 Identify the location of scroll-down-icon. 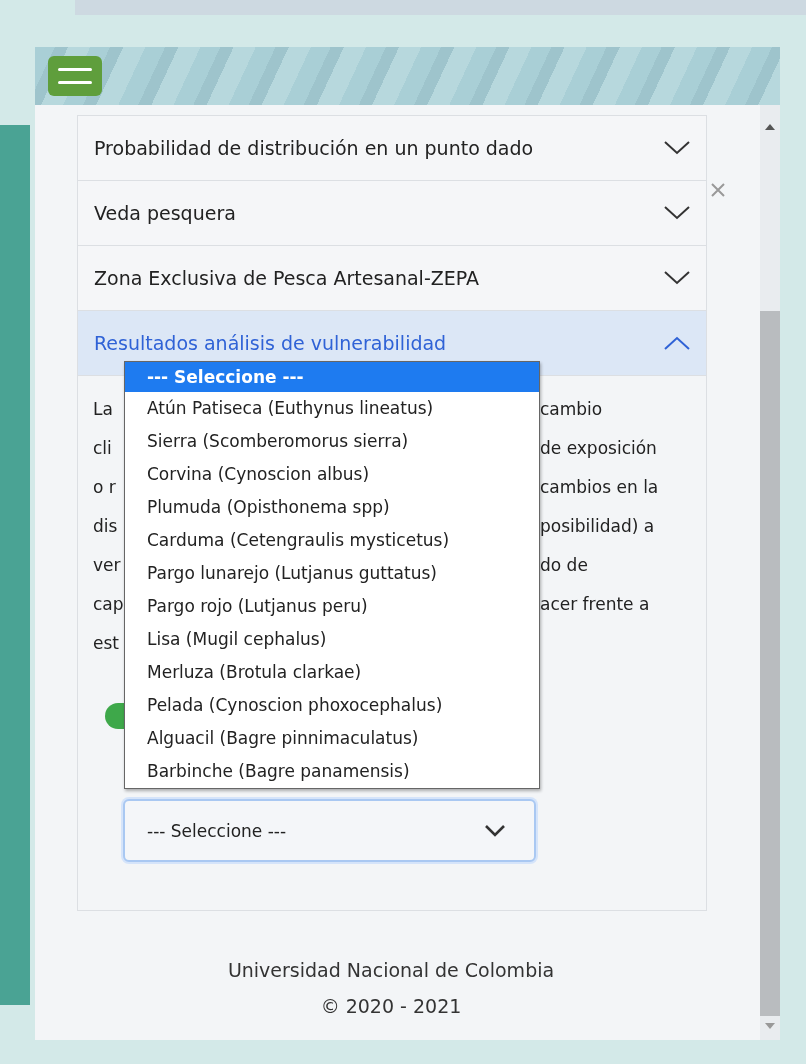
(770, 1026).